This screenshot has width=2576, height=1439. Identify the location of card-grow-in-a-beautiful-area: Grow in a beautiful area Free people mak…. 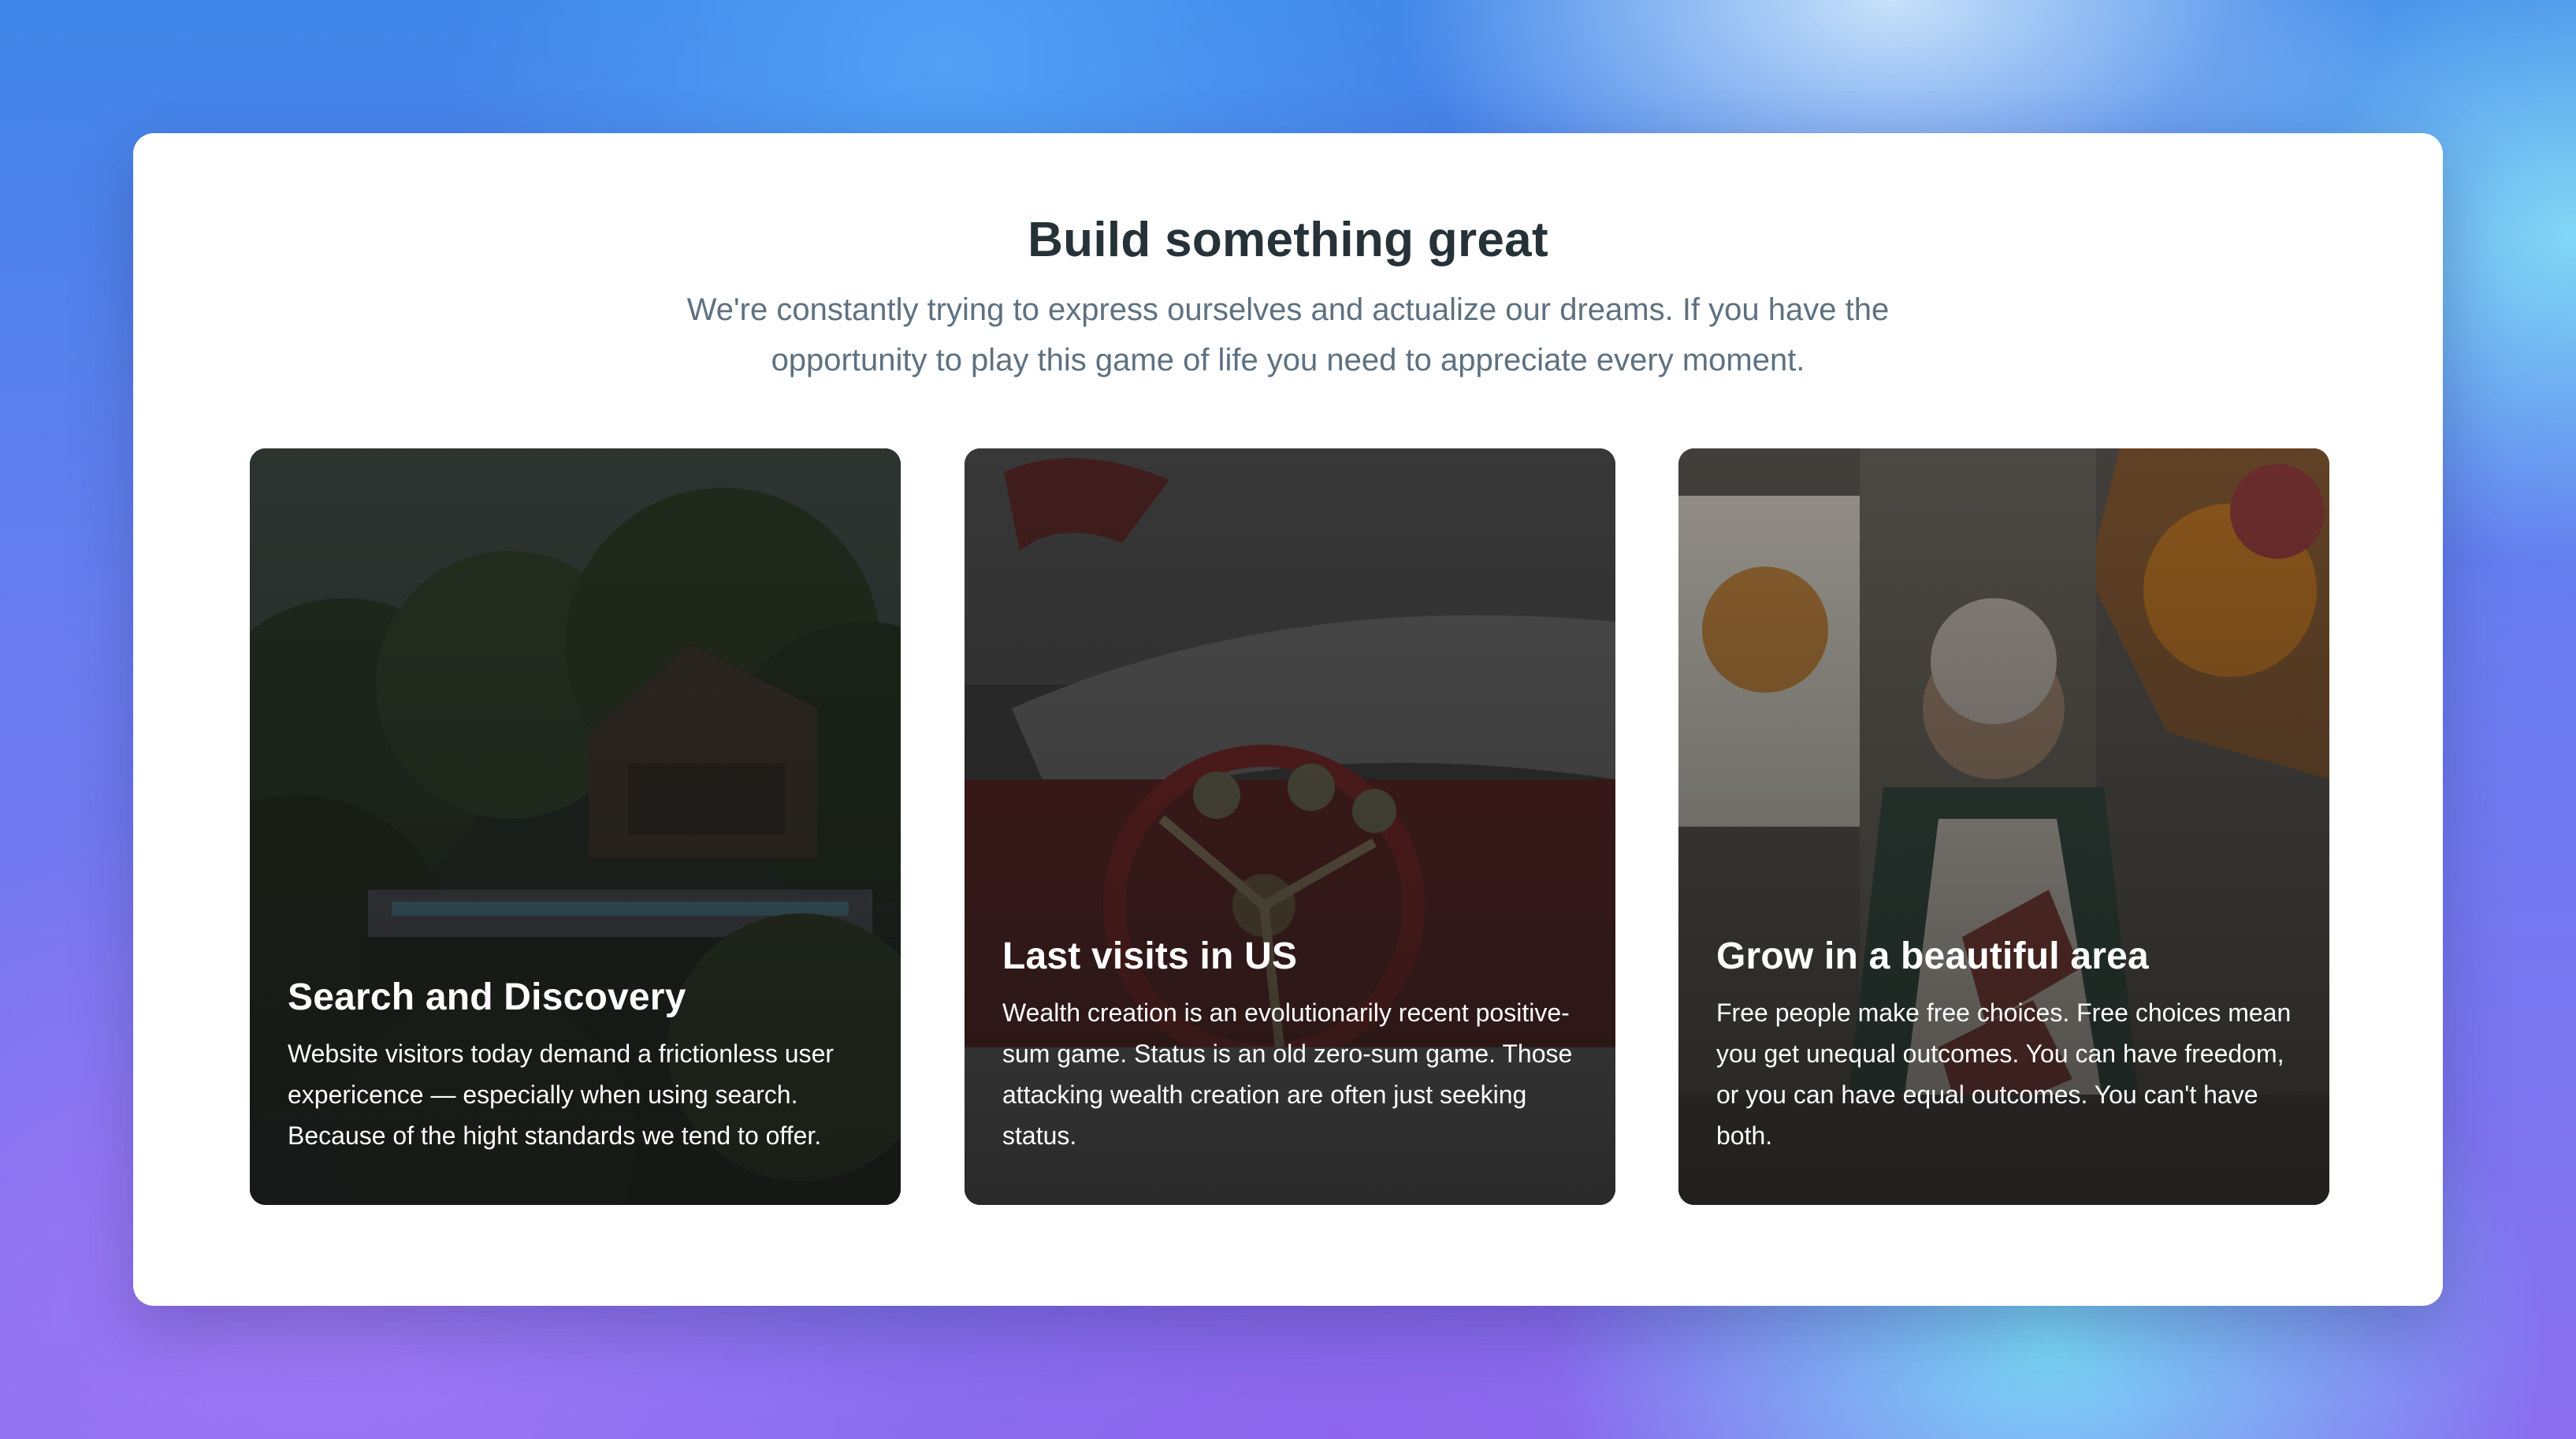
(2003, 826).